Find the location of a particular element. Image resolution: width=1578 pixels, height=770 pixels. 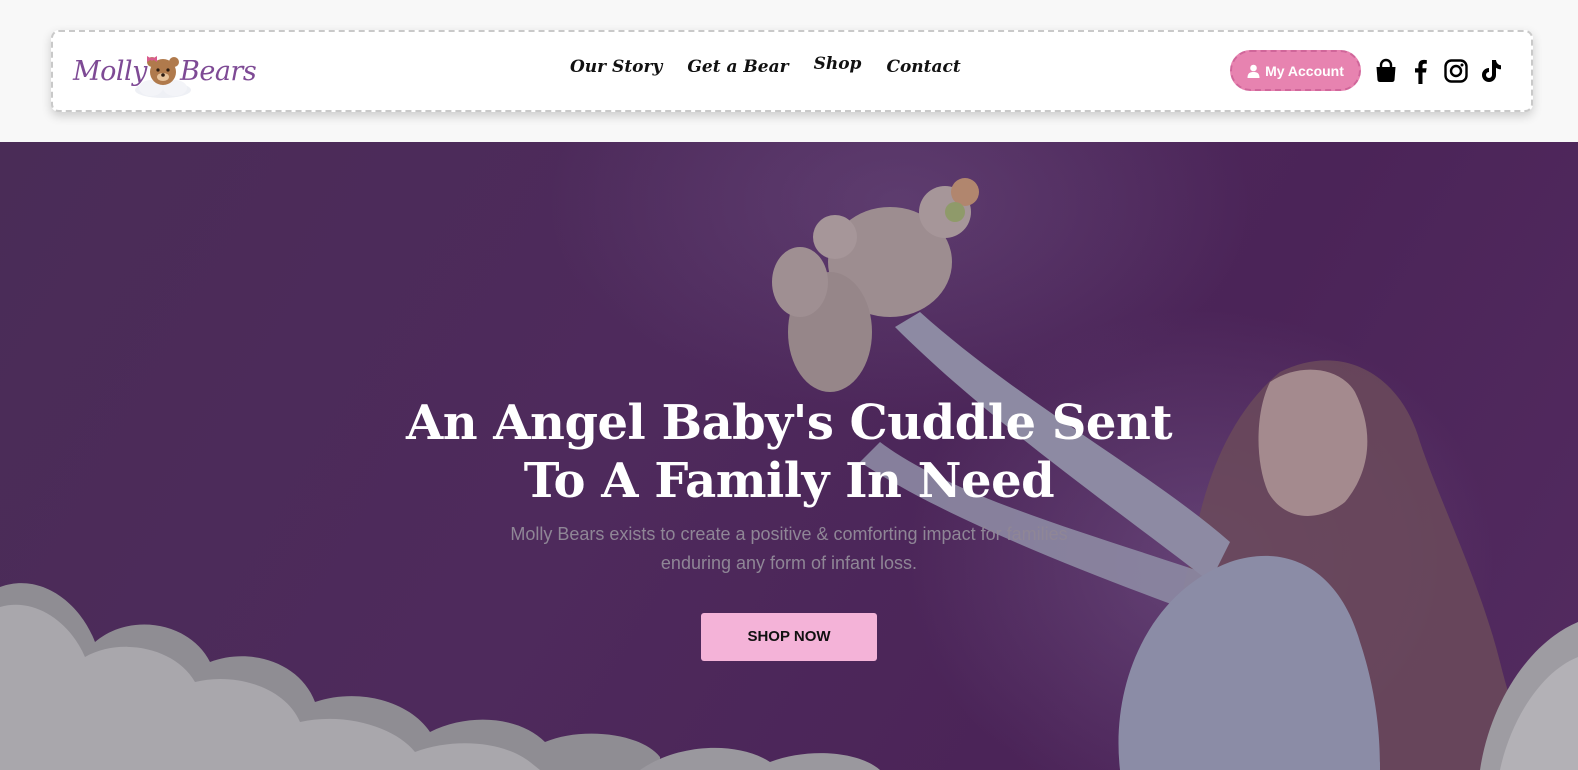

user-icon is located at coordinates (1253, 71).